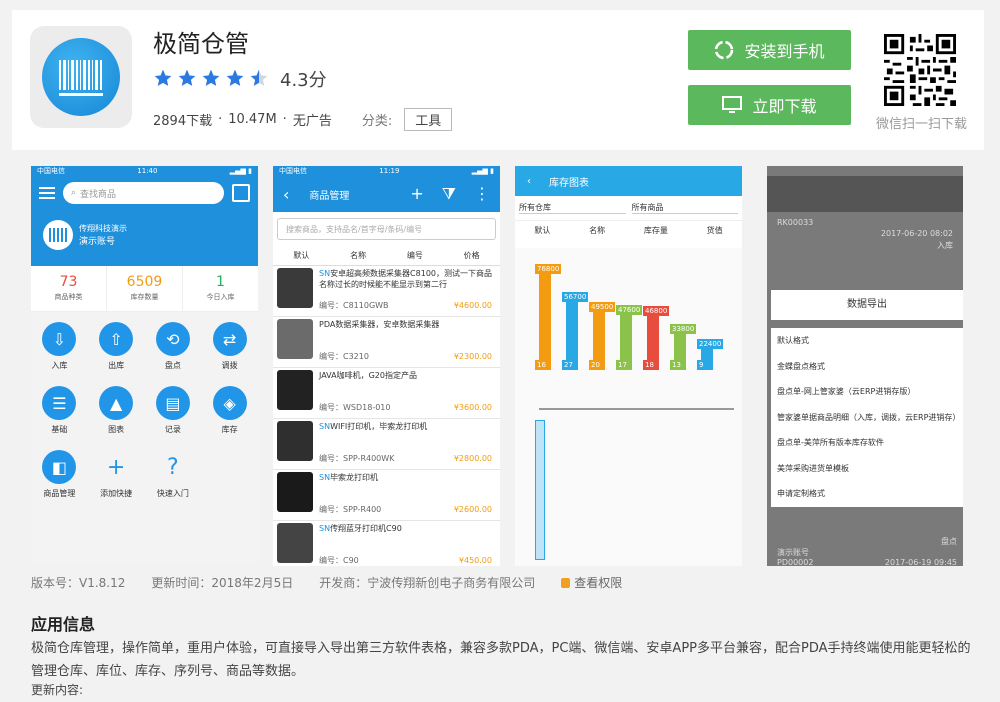 Image resolution: width=1000 pixels, height=702 pixels. Describe the element at coordinates (386, 229) in the screenshot. I see `product-search-box: 搜索商品，支持品名/首字母/条码/编号` at that location.